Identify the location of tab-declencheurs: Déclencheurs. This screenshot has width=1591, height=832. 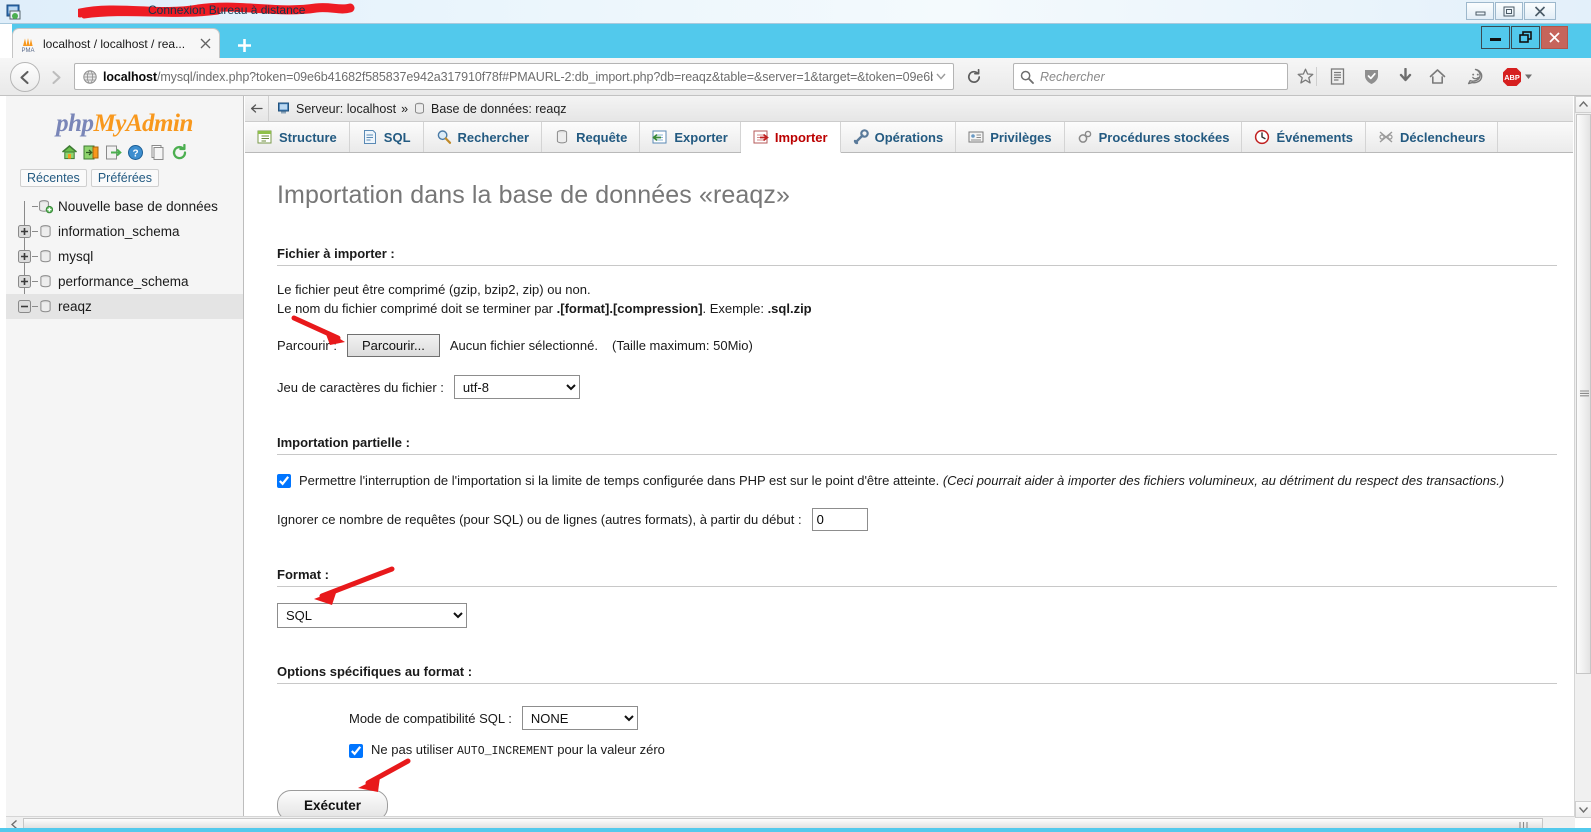
(1432, 137).